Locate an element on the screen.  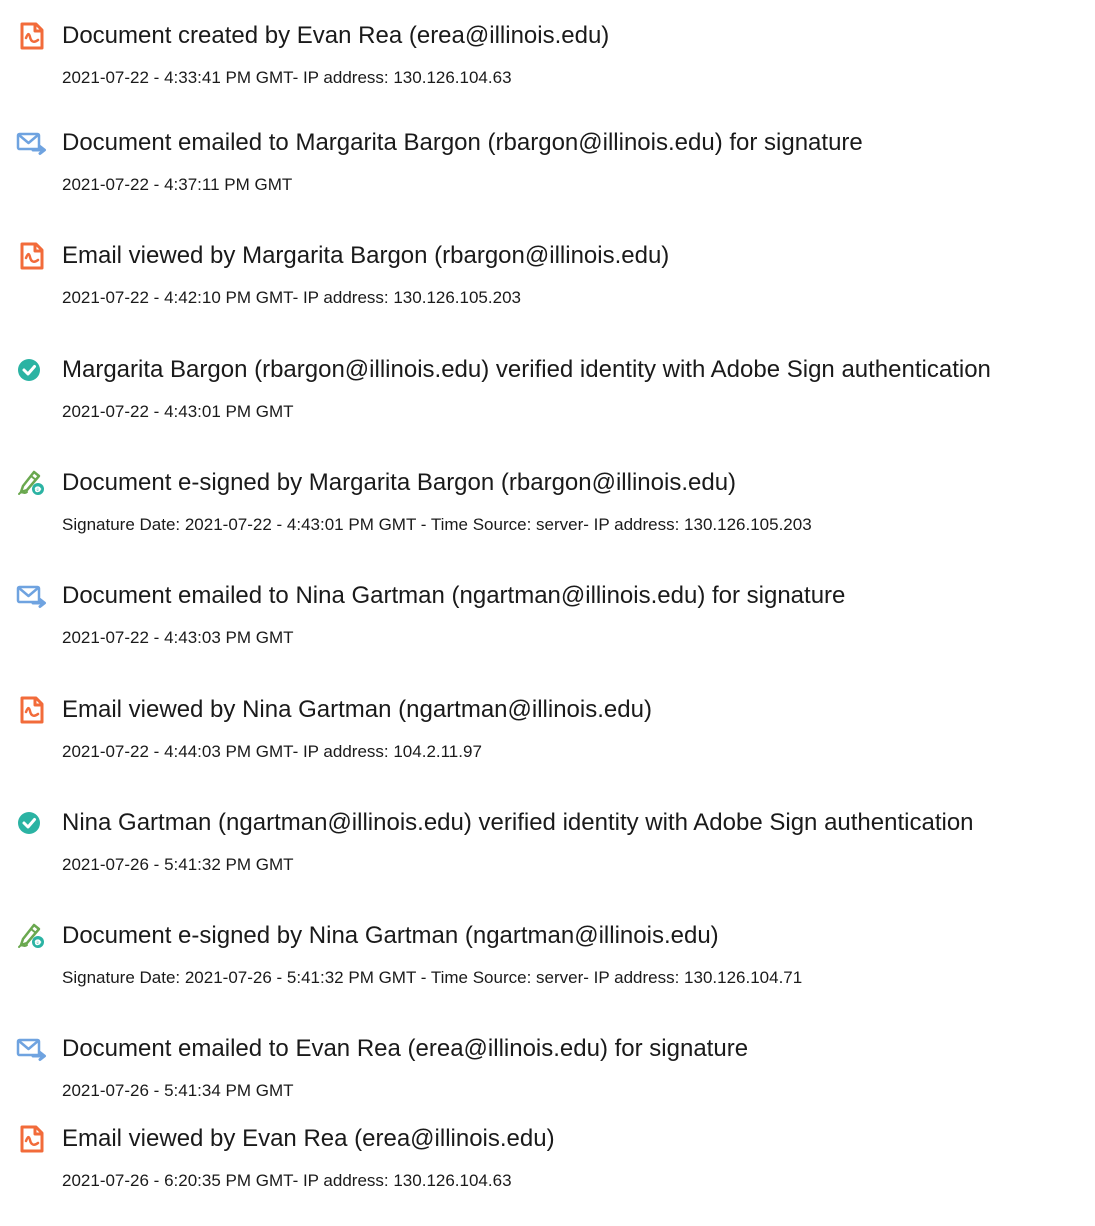
event-detail: 2021-07-22 - 4:43:01 PM GMT is located at coordinates (178, 411).